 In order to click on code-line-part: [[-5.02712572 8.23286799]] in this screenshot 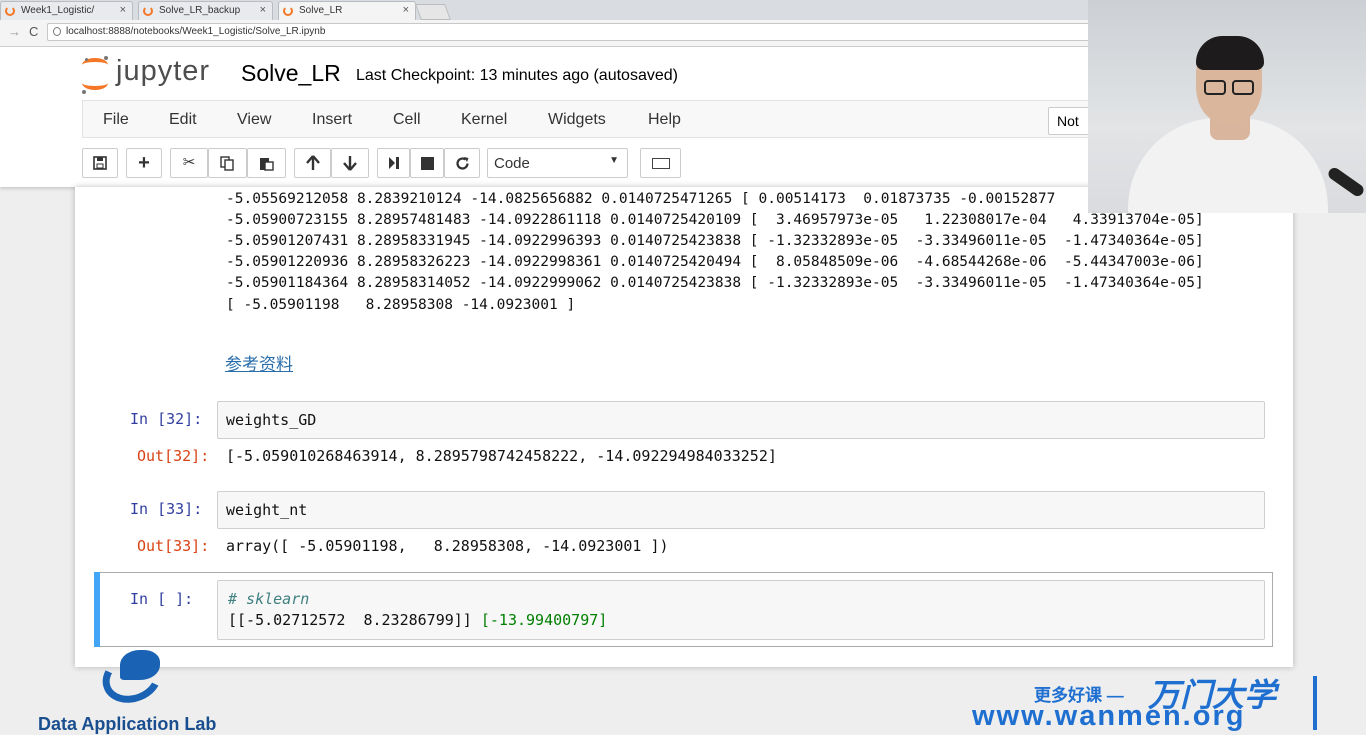, I will do `click(354, 620)`.